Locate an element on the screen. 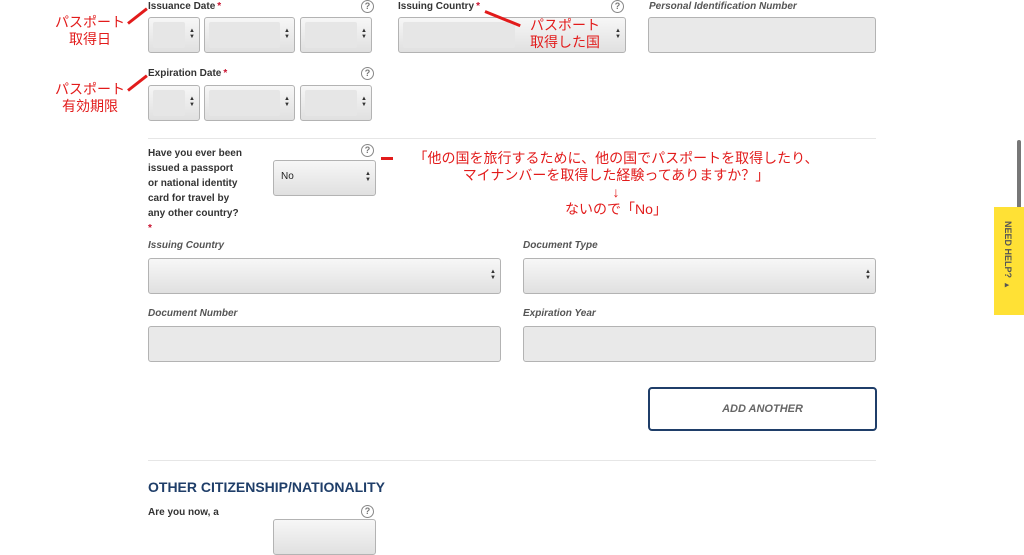 Image resolution: width=1024 pixels, height=555 pixels. annotation-expiration: パスポート 有効期限 is located at coordinates (90, 97).